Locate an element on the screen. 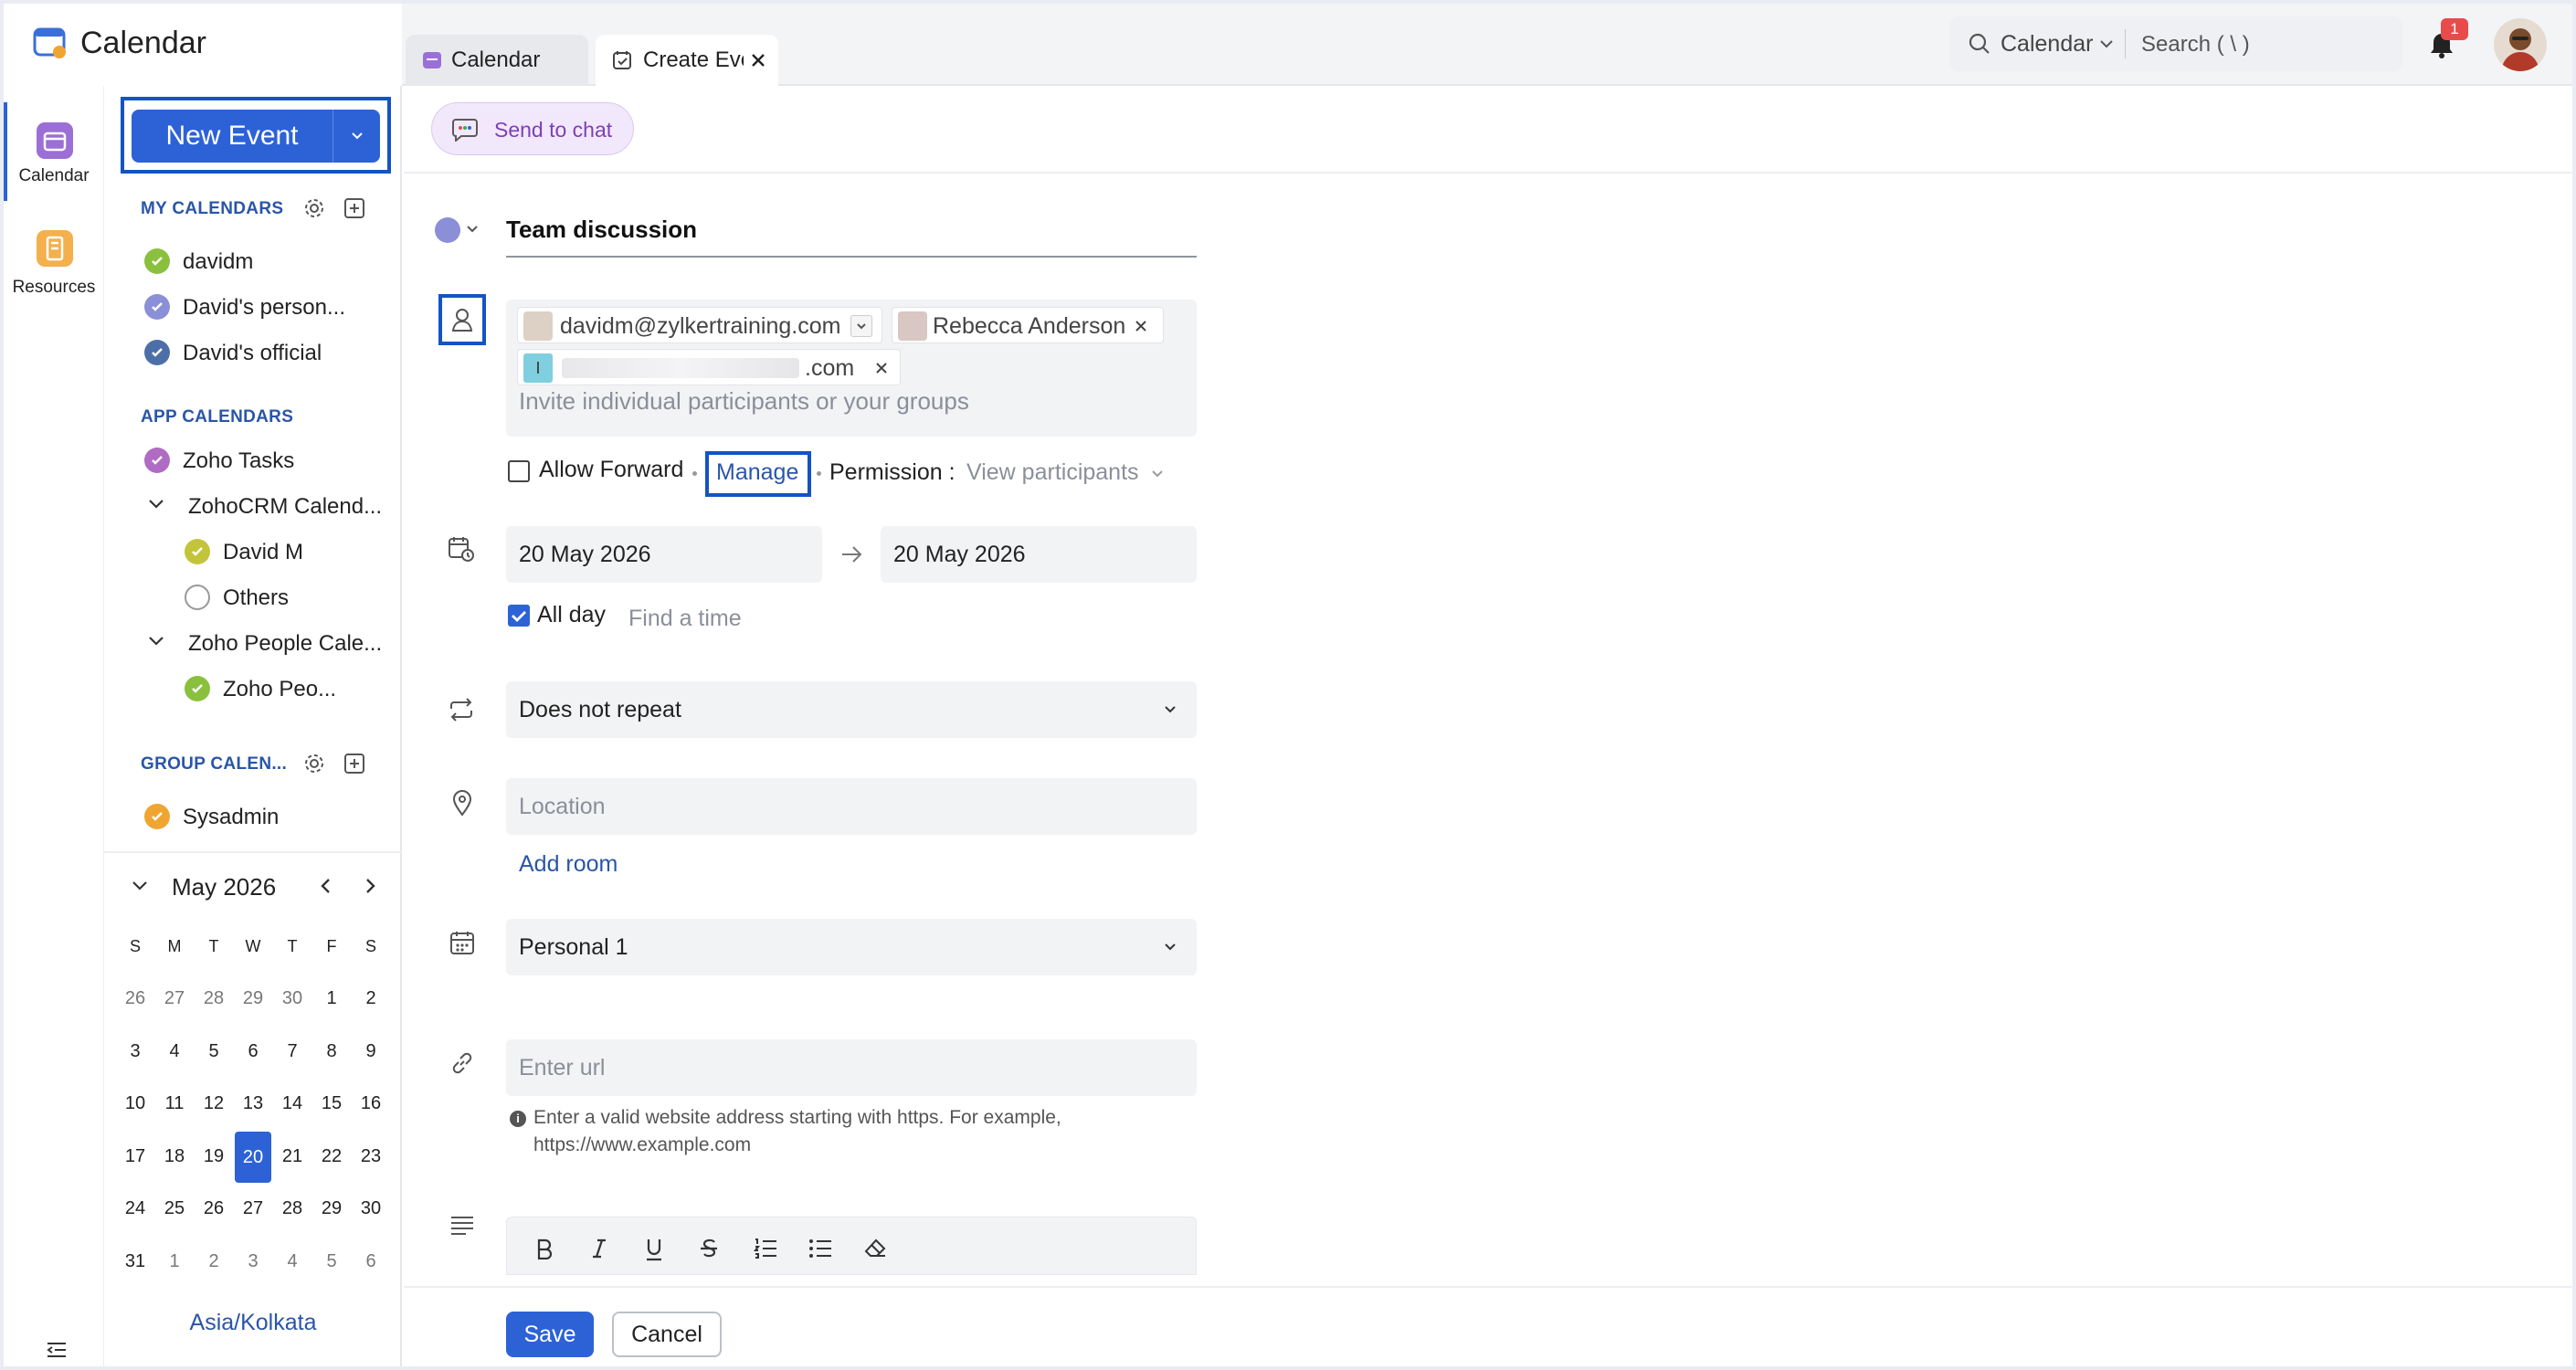  repeat-select: Does not repeat is located at coordinates (852, 709).